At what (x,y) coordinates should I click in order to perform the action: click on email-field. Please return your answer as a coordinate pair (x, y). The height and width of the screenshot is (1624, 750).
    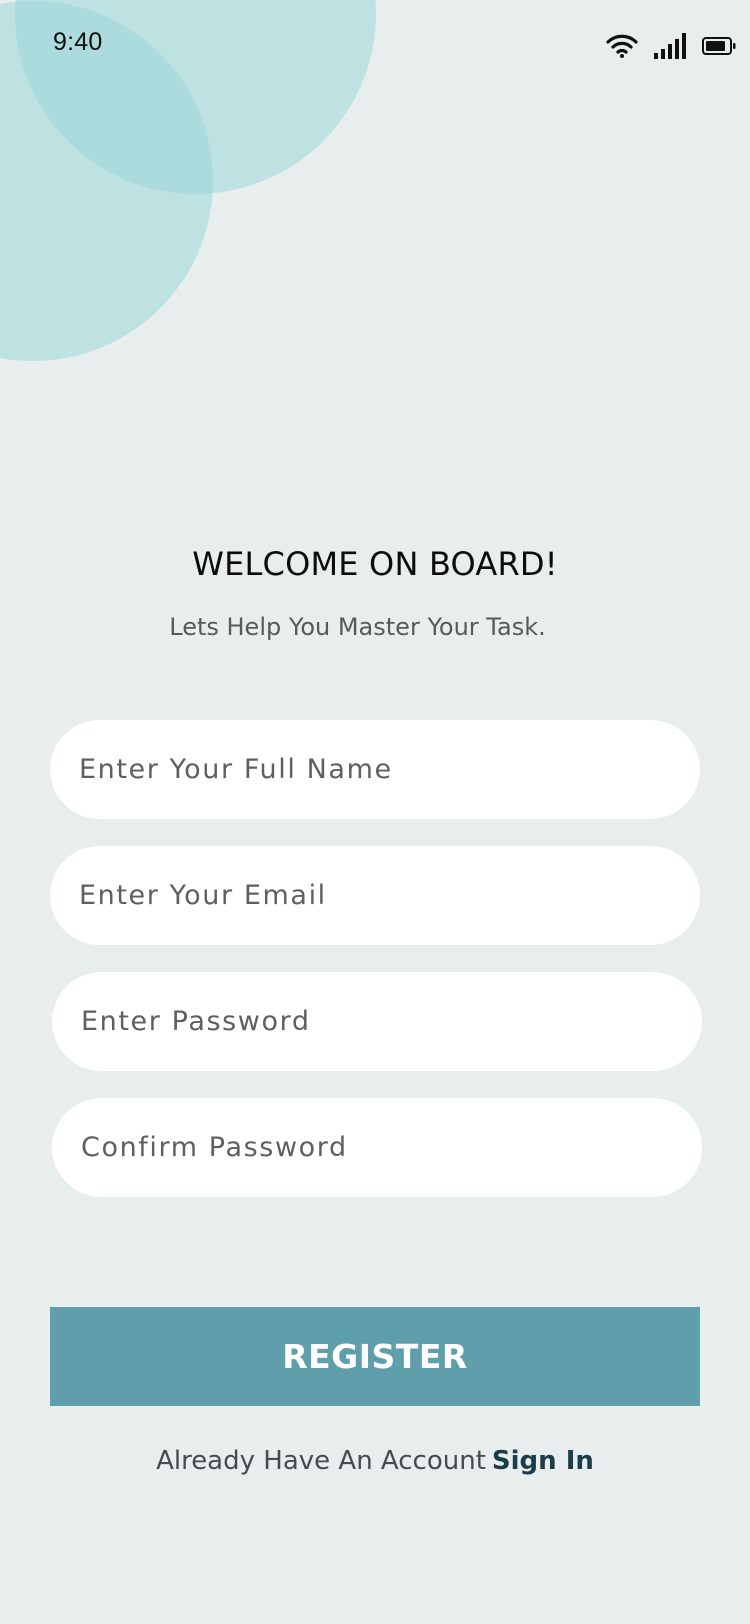
    Looking at the image, I should click on (375, 895).